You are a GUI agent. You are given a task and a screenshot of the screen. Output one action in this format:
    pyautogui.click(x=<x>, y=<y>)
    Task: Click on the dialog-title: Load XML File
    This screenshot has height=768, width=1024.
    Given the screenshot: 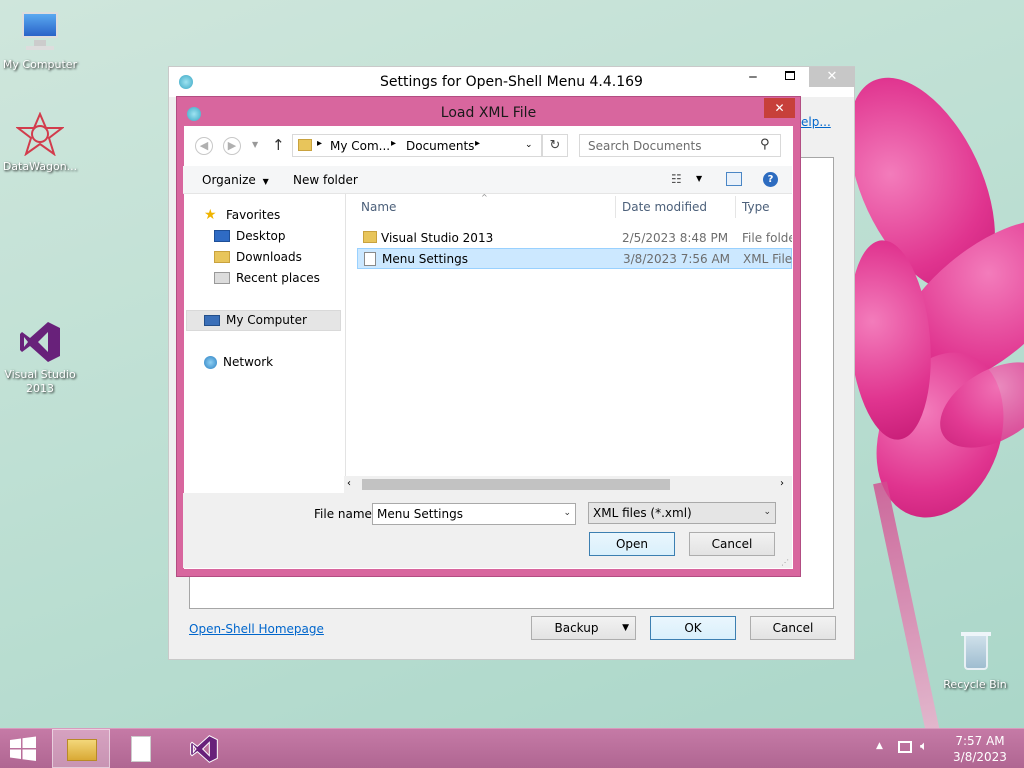 What is the action you would take?
    pyautogui.click(x=488, y=113)
    